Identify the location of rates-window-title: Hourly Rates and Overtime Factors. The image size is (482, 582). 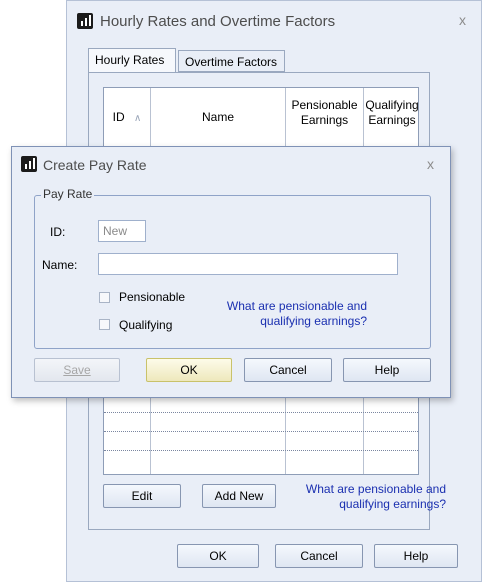
(218, 21).